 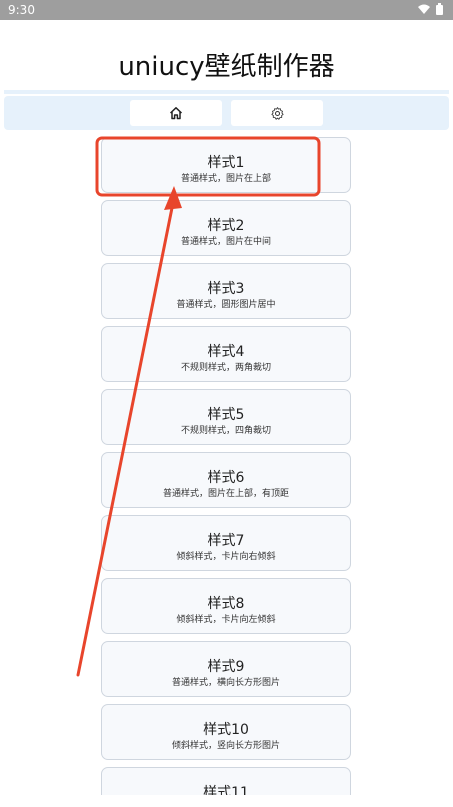 I want to click on style-name: 样式8, so click(x=226, y=604).